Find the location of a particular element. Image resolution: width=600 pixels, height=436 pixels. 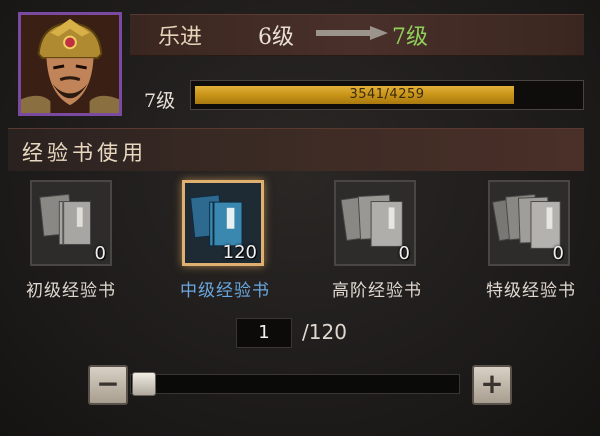

book-slot-intermediate: 120 is located at coordinates (223, 223).